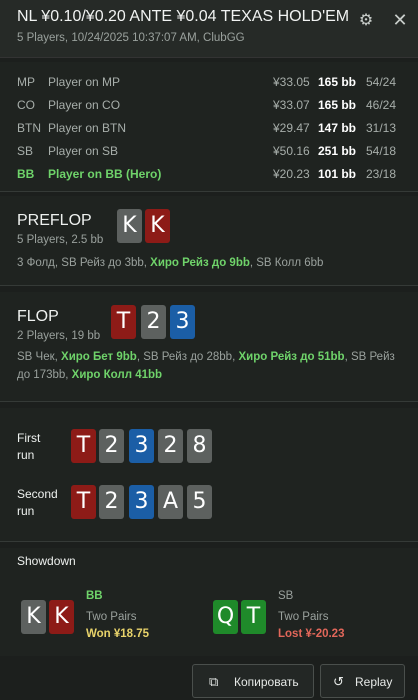 Image resolution: width=418 pixels, height=700 pixels. What do you see at coordinates (209, 82) in the screenshot?
I see `player-row: MP Player on MP ¥33.05 165 bb 54/24` at bounding box center [209, 82].